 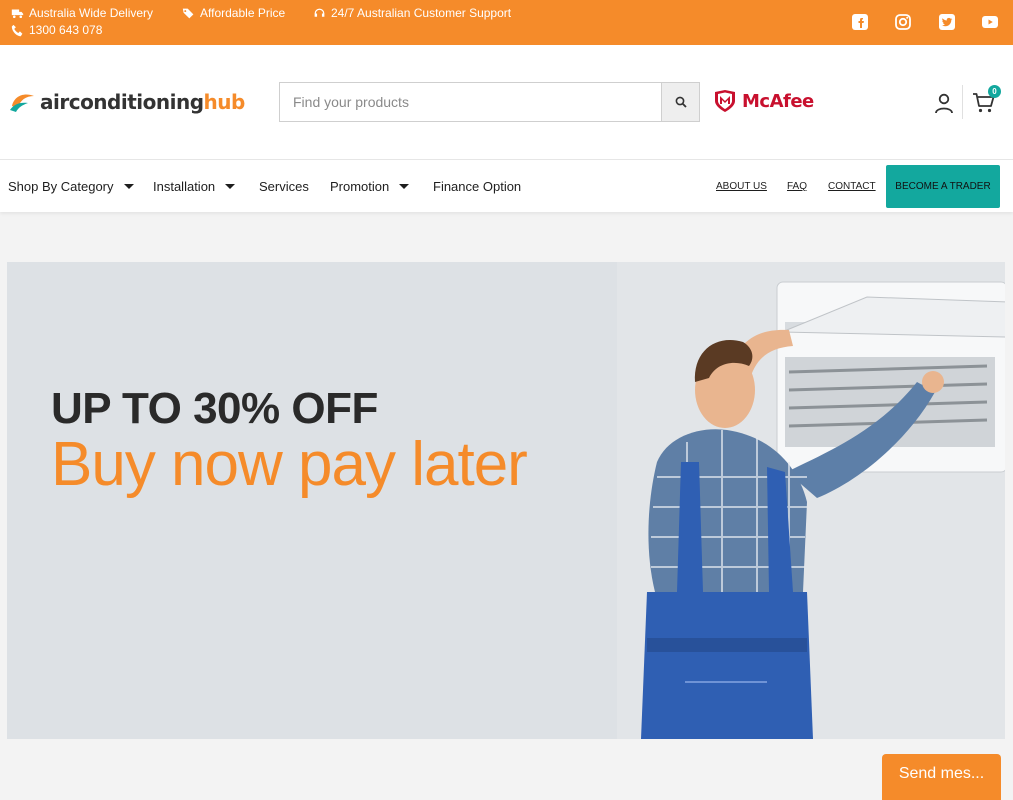 I want to click on logo-text: airconditioninghub, so click(x=142, y=102).